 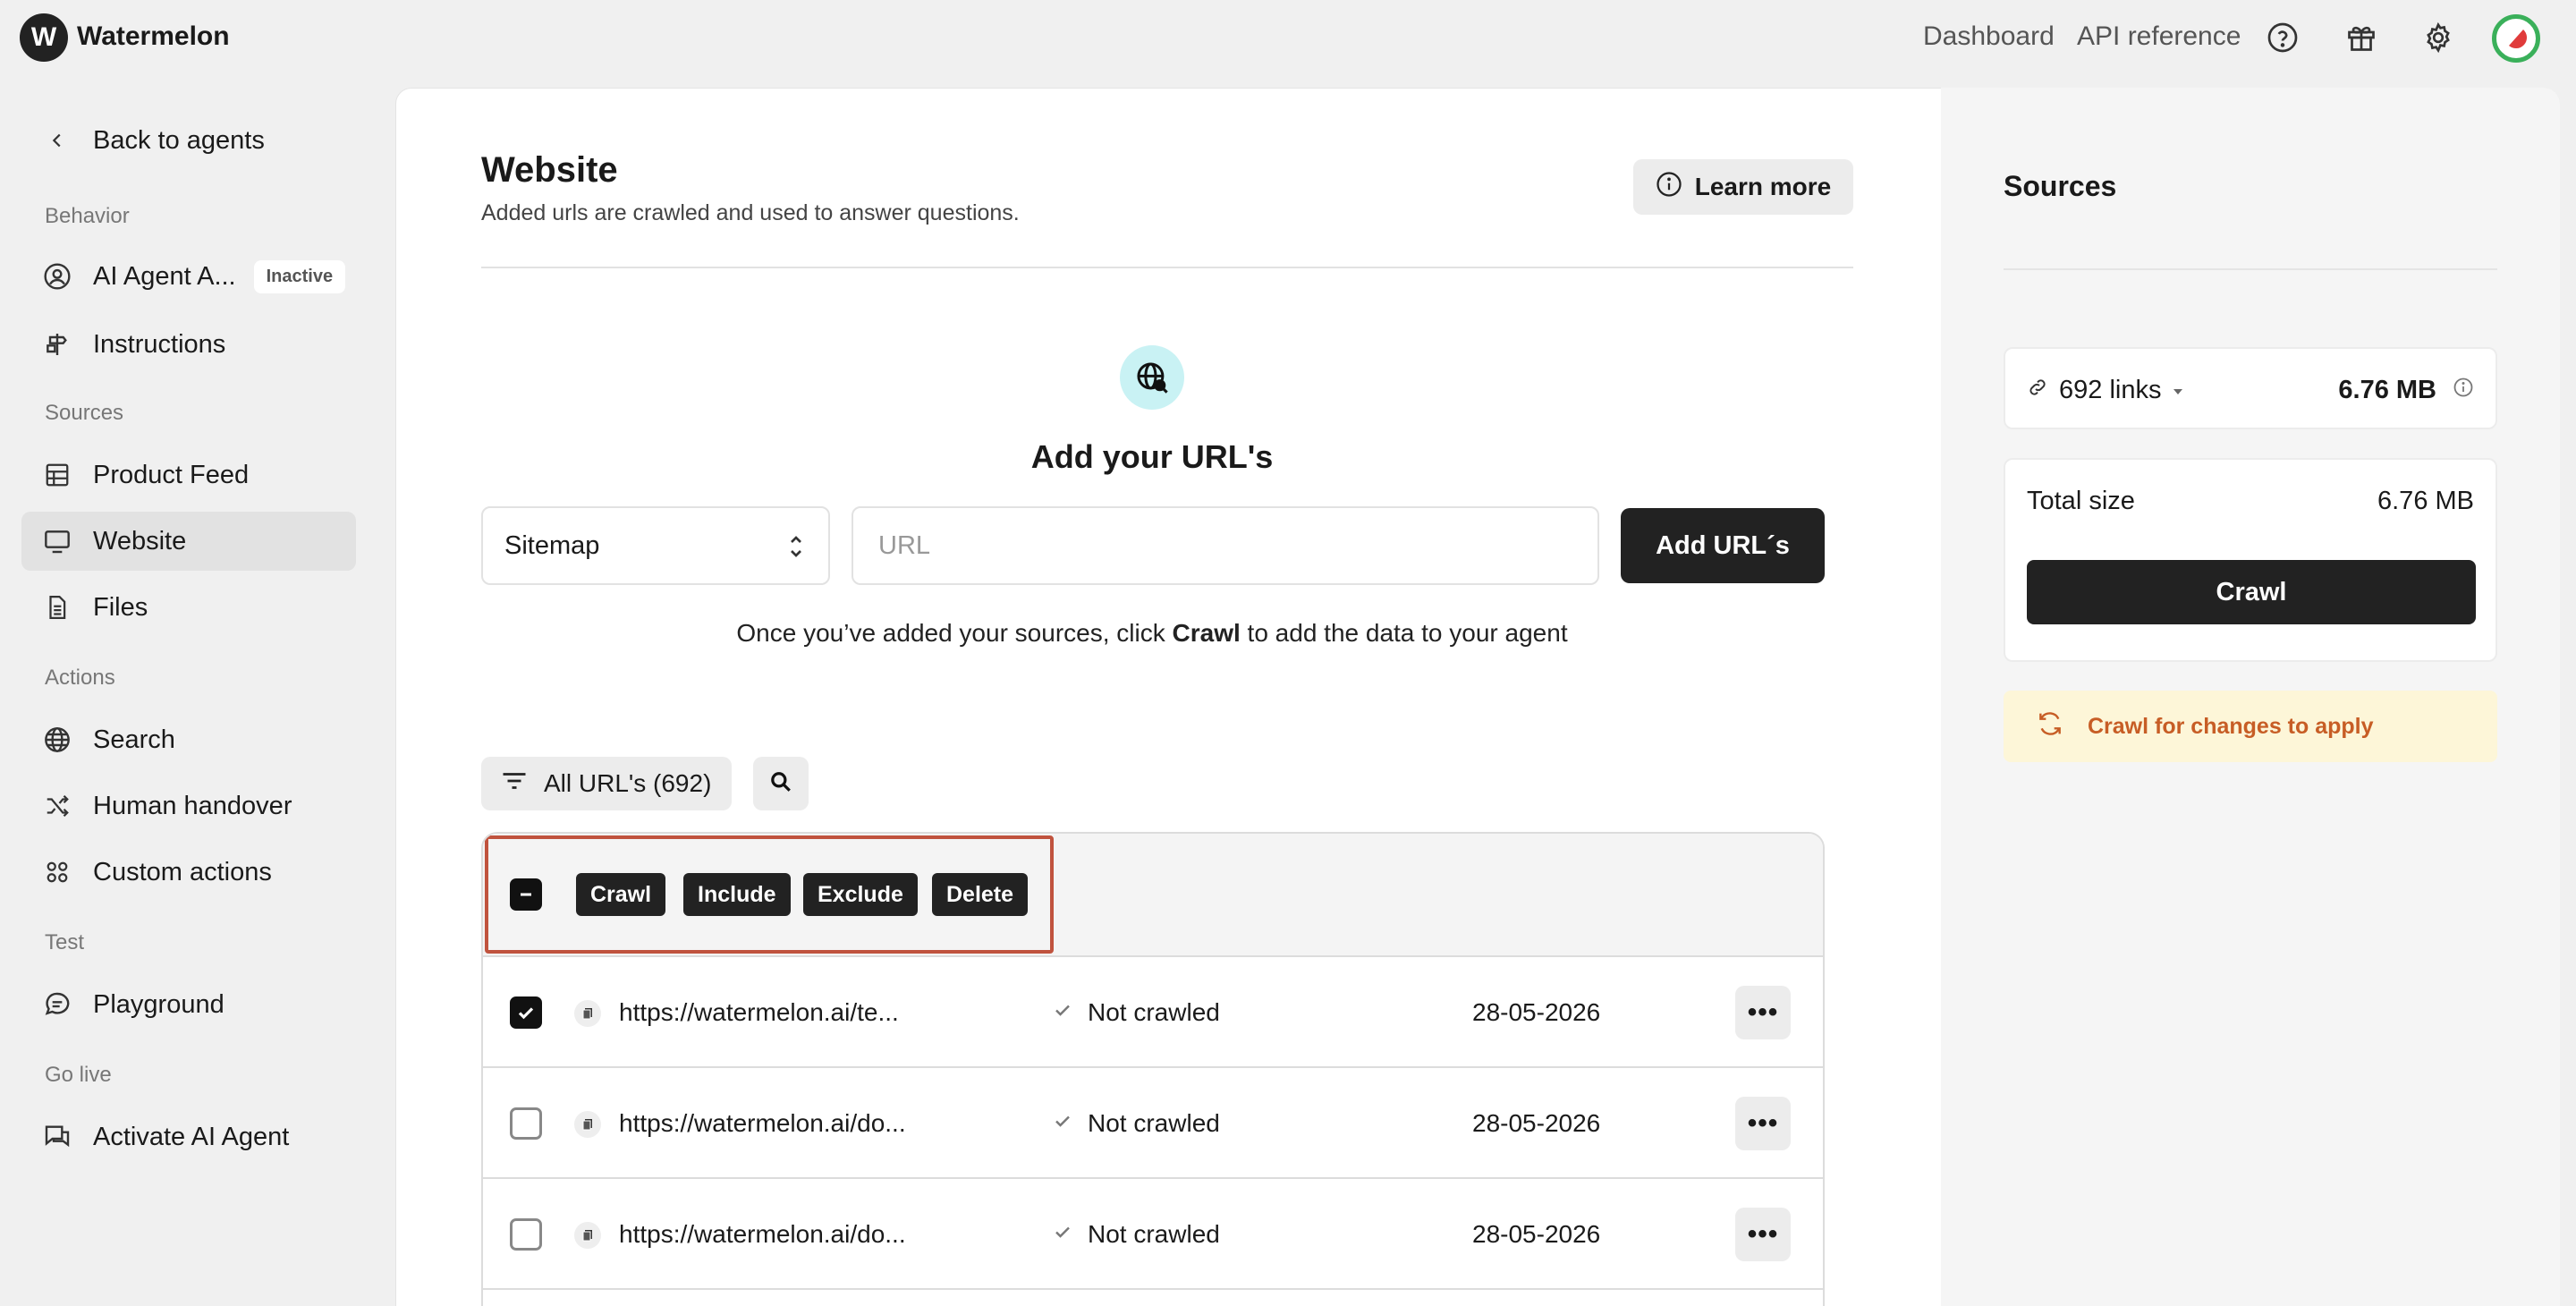 I want to click on apps-grid-icon, so click(x=57, y=872).